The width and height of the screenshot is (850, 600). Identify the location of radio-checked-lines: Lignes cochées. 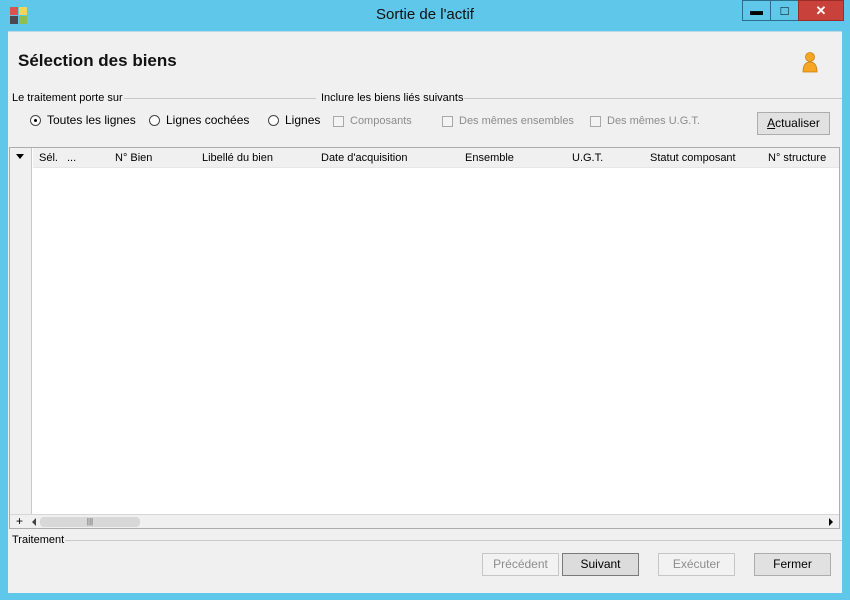
(199, 120).